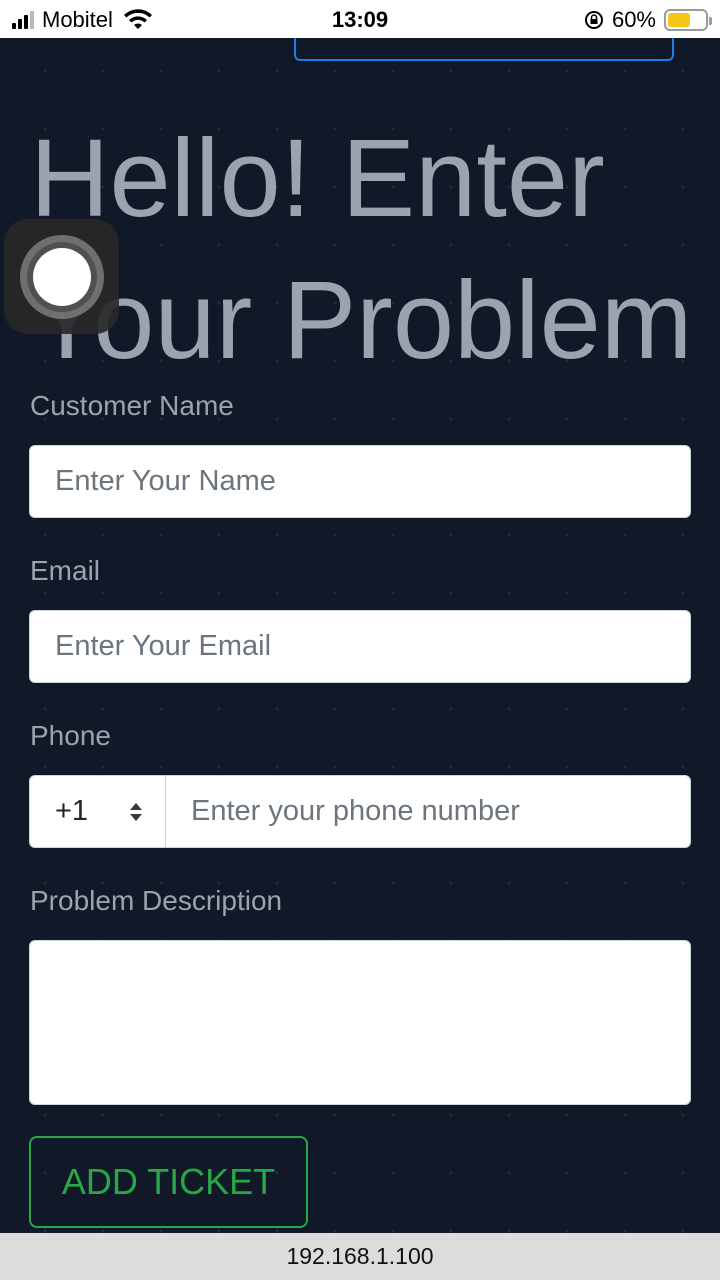 This screenshot has height=1280, width=720. What do you see at coordinates (132, 405) in the screenshot?
I see `customer-name-label: Customer Name` at bounding box center [132, 405].